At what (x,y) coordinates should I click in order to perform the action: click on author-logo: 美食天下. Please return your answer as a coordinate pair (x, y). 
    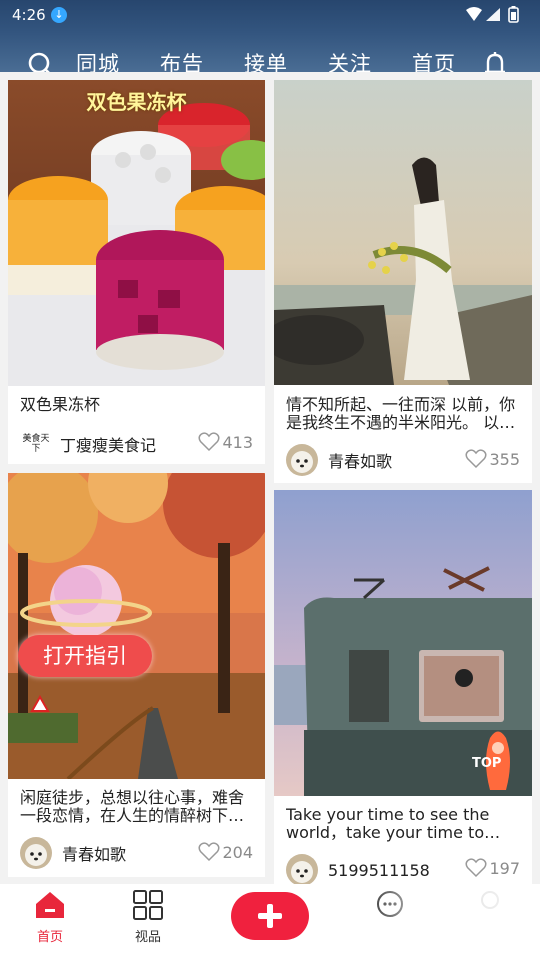
    Looking at the image, I should click on (36, 444).